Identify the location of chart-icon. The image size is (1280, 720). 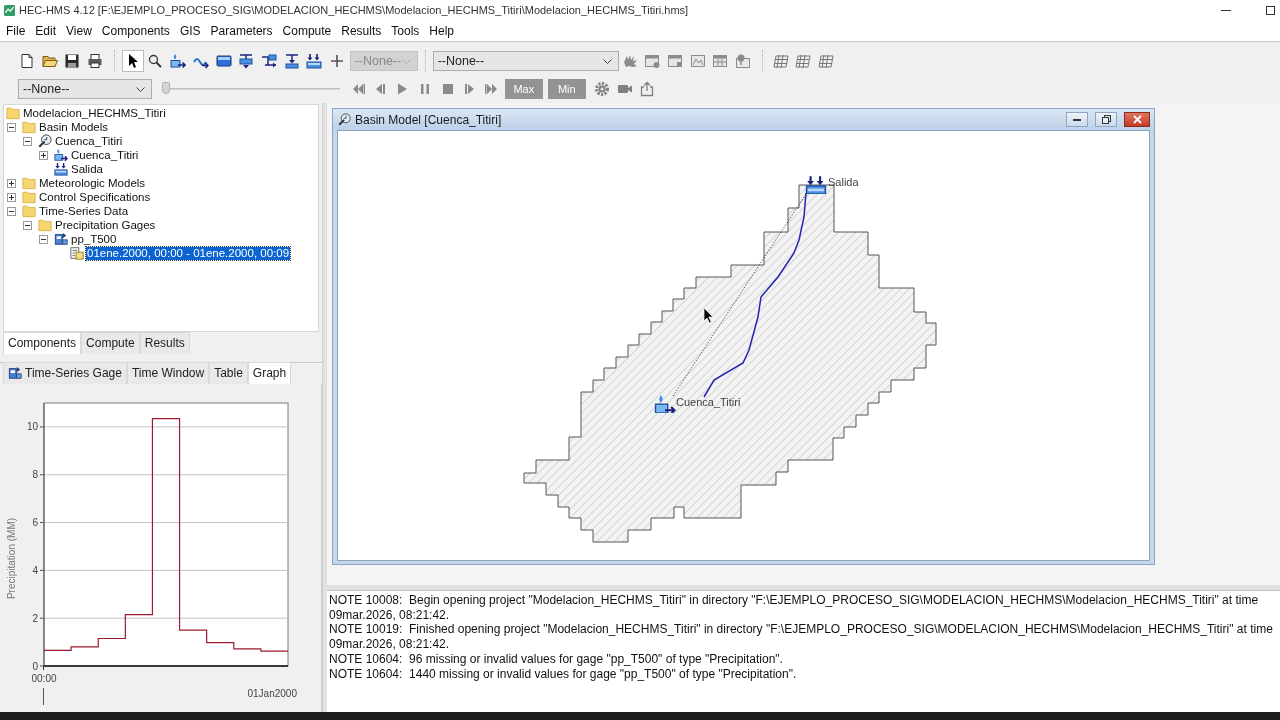
(697, 61).